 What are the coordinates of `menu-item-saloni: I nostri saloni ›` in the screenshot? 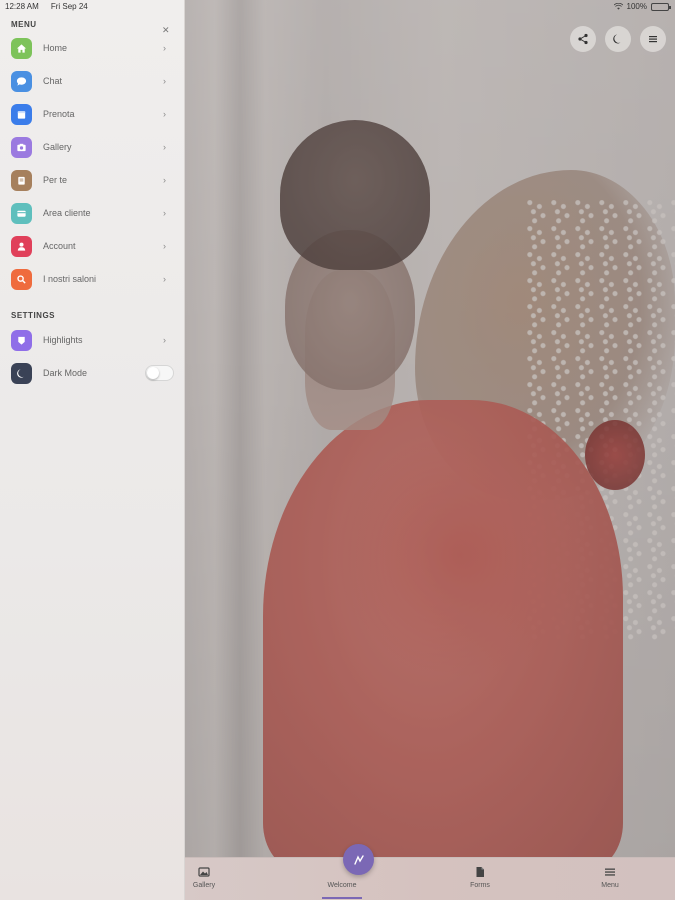 It's located at (92, 279).